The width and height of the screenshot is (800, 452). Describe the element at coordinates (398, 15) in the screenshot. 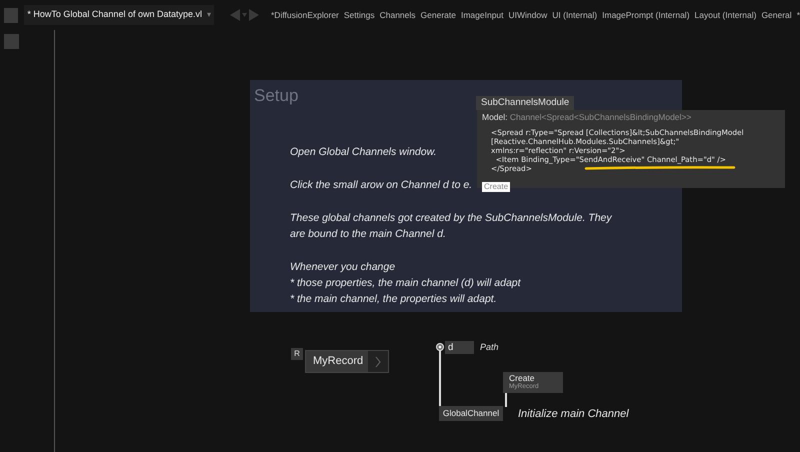

I see `tab: Channels` at that location.